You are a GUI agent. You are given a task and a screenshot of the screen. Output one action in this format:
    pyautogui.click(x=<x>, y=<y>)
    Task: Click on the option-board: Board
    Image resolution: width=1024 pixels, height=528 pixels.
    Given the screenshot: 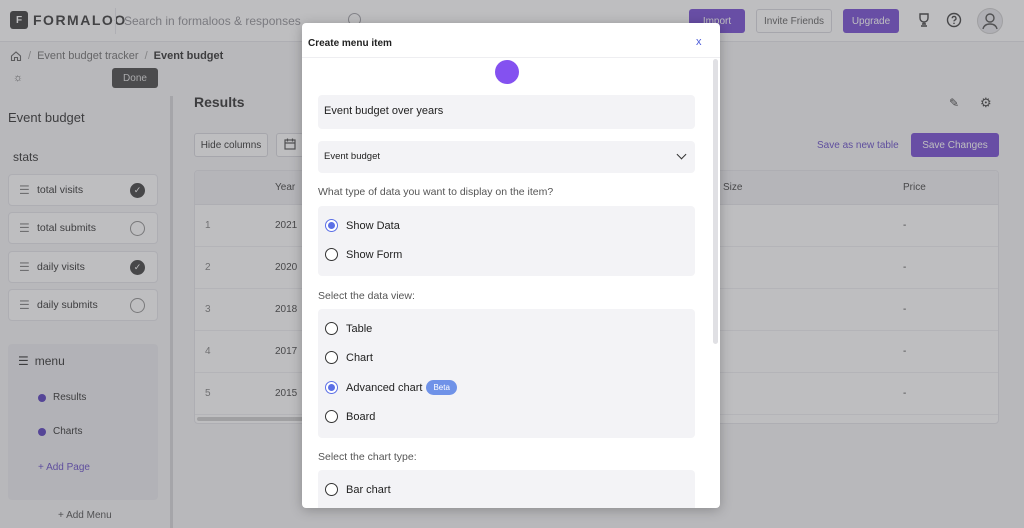 What is the action you would take?
    pyautogui.click(x=350, y=416)
    